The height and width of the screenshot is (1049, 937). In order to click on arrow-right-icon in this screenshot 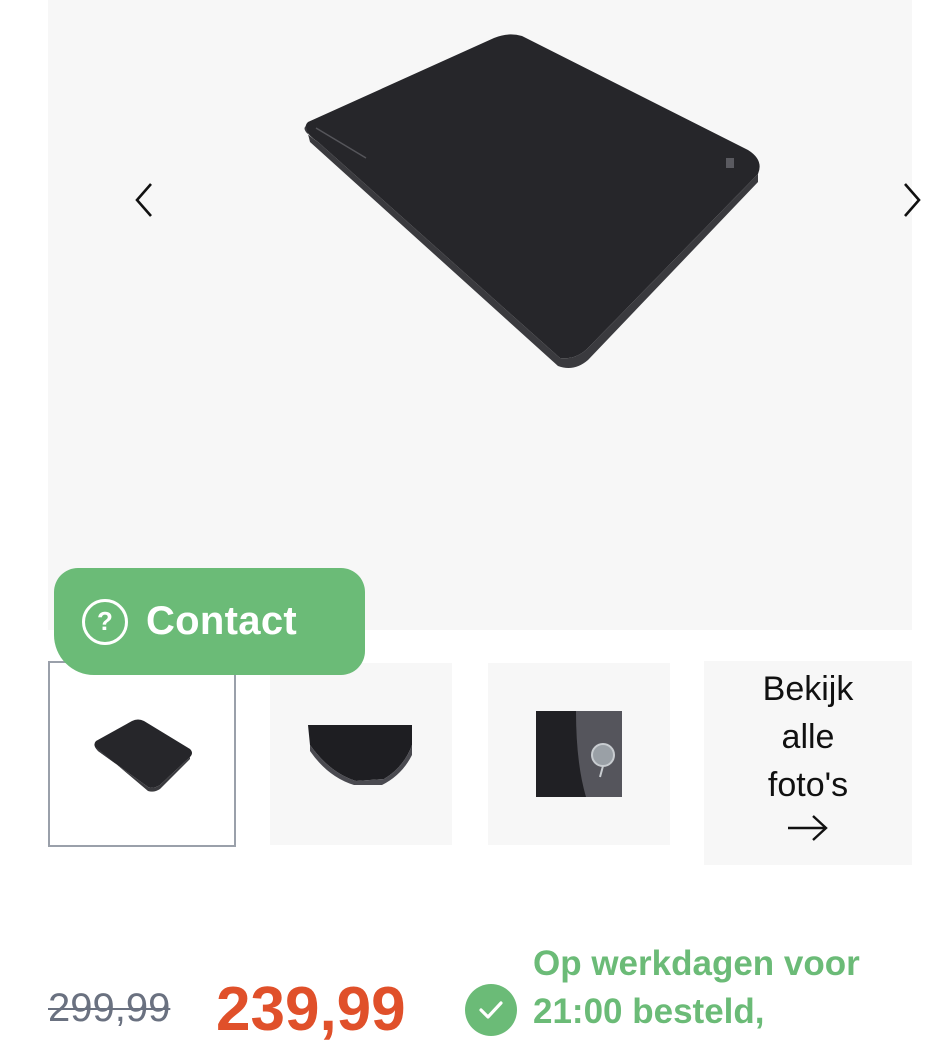, I will do `click(808, 828)`.